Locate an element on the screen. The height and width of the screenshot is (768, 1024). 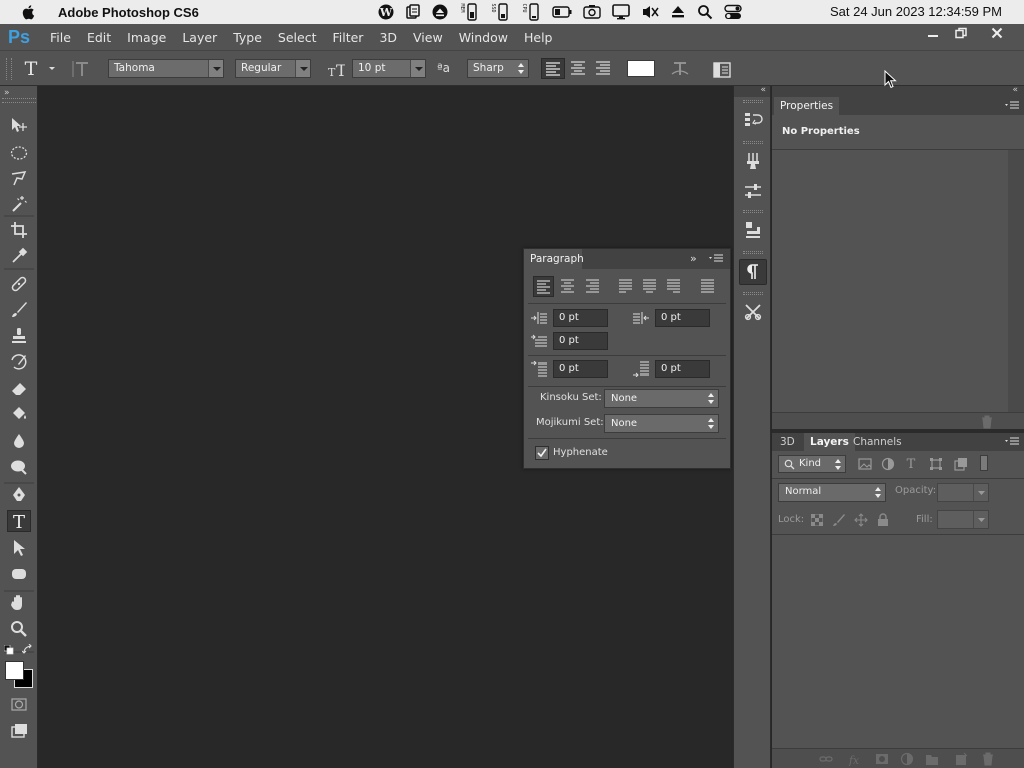
clone-source-button is located at coordinates (753, 230).